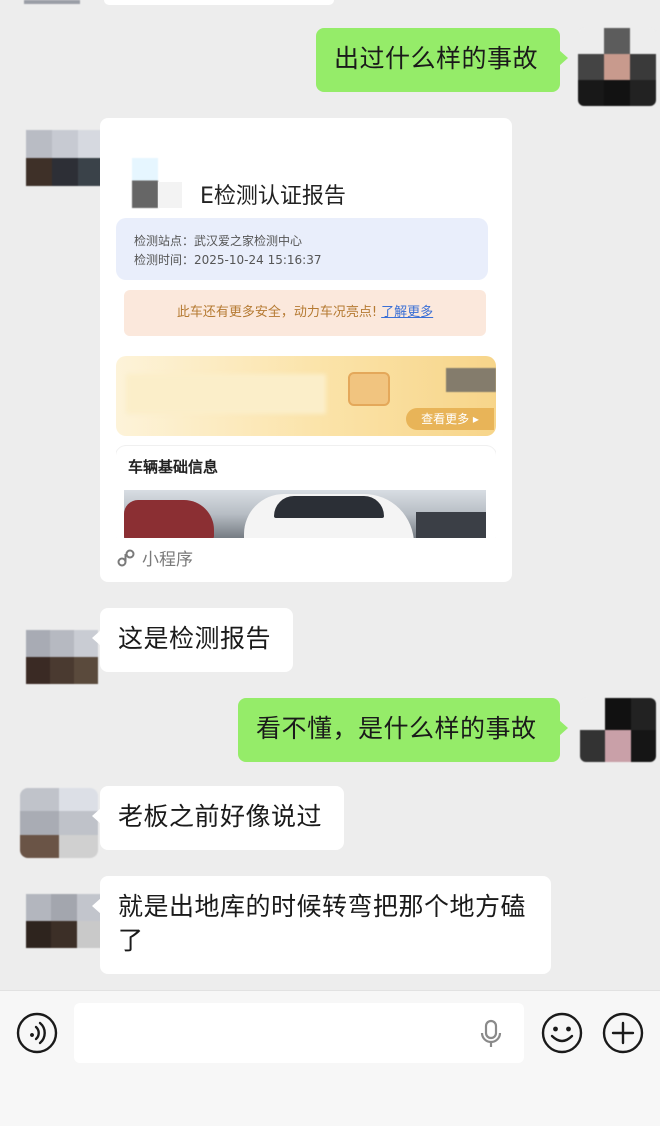 The height and width of the screenshot is (1126, 660). I want to click on mini-program-icon, so click(126, 558).